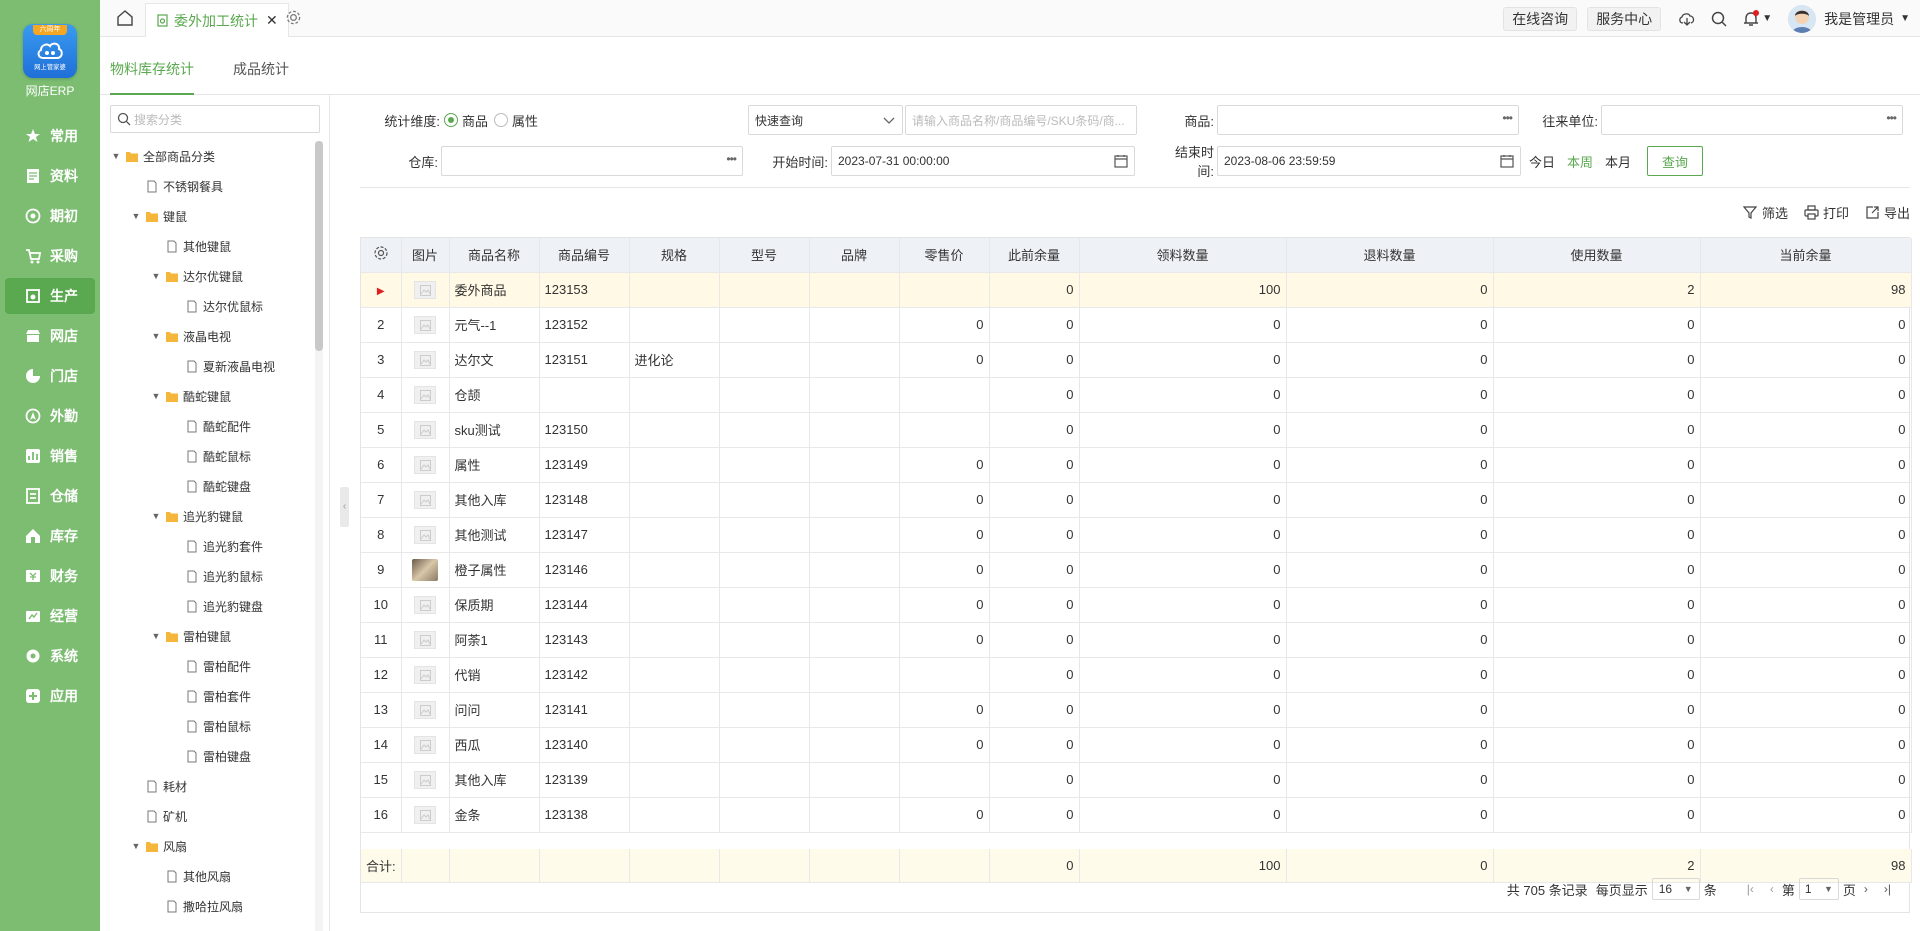 The width and height of the screenshot is (1920, 931). What do you see at coordinates (764, 255) in the screenshot?
I see `column-header: 型号` at bounding box center [764, 255].